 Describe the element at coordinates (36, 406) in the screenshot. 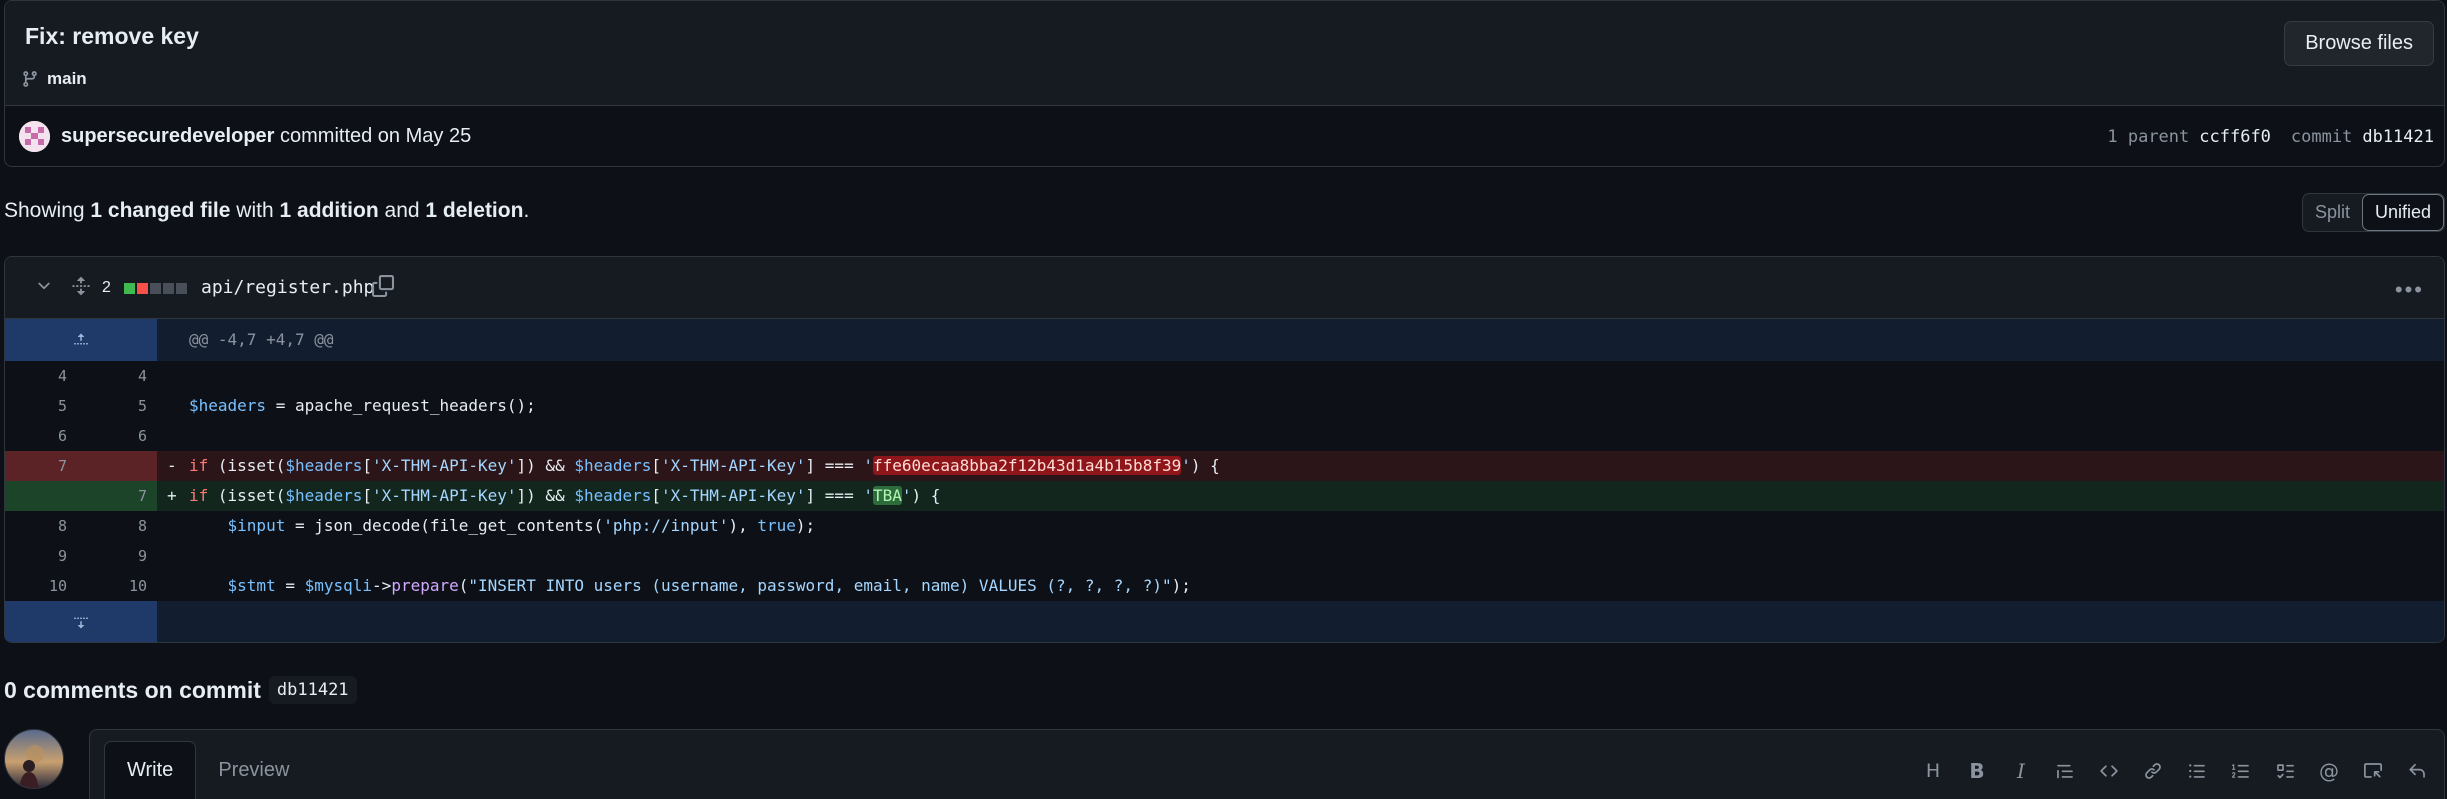

I see `old-line-number: 5` at that location.